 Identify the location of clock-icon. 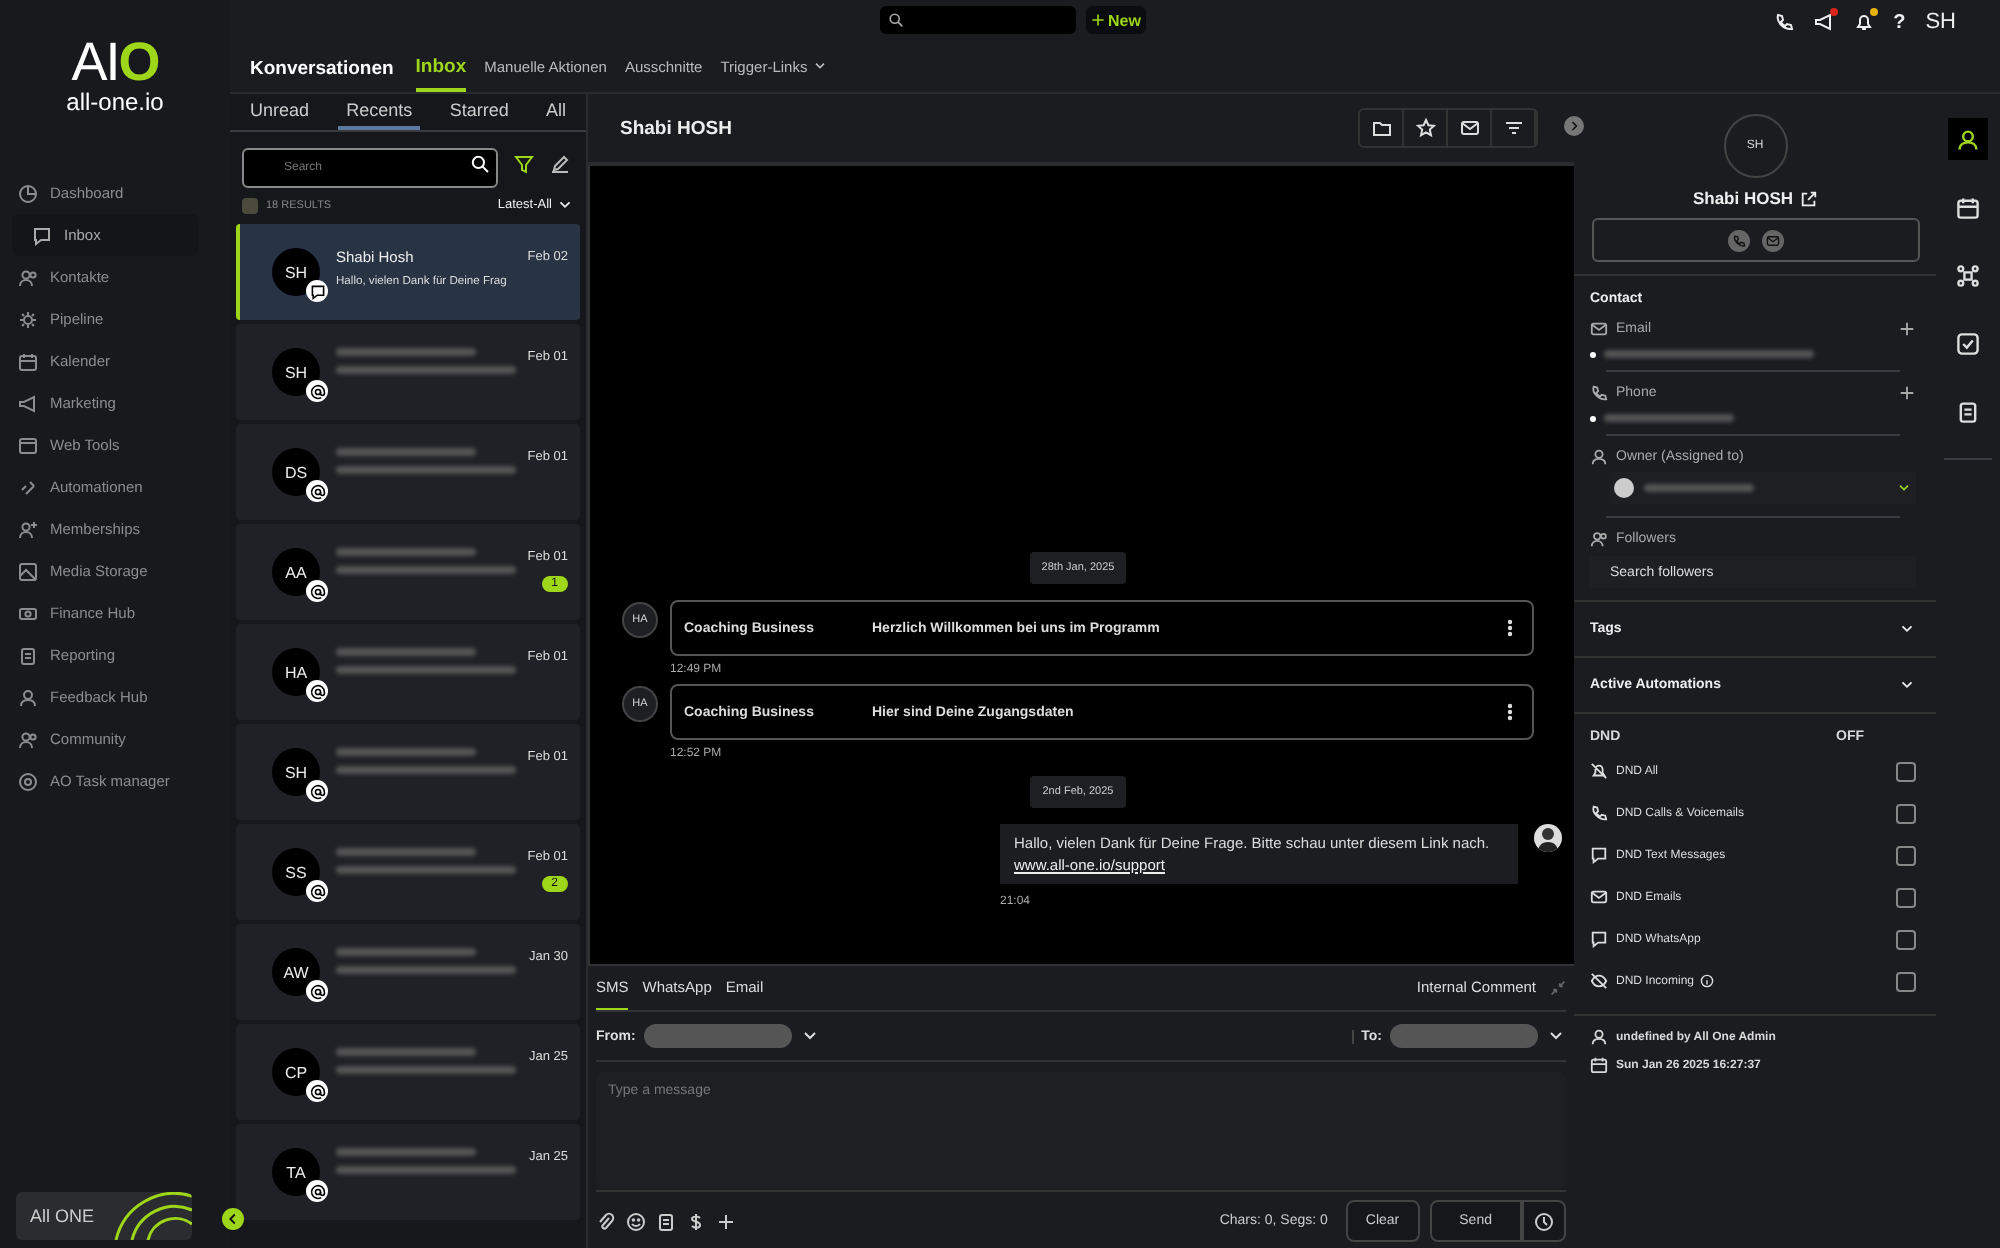
(1544, 1221).